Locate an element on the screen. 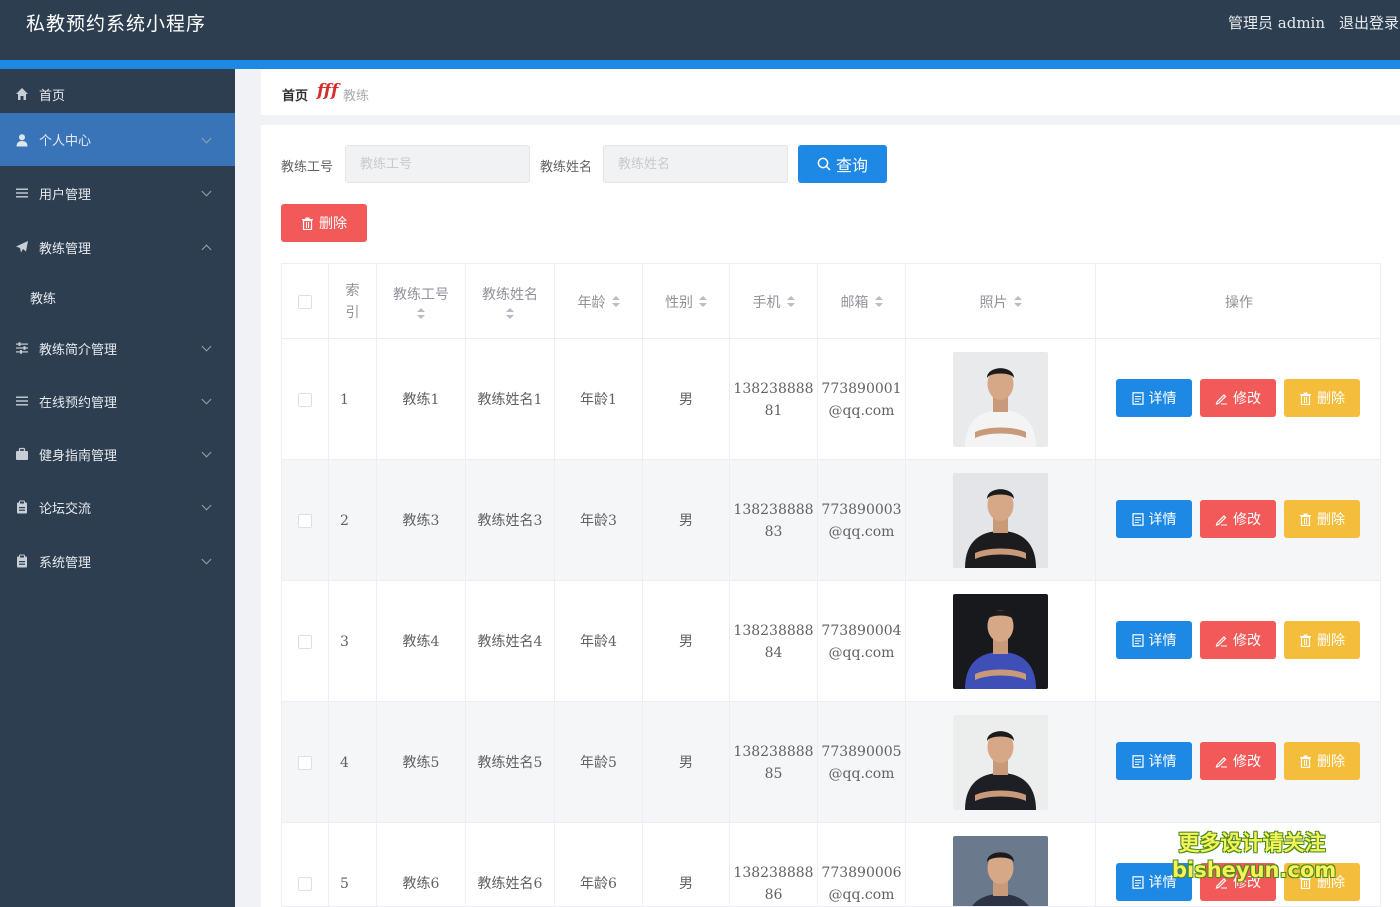  delete-button-label: 删除 is located at coordinates (1331, 762).